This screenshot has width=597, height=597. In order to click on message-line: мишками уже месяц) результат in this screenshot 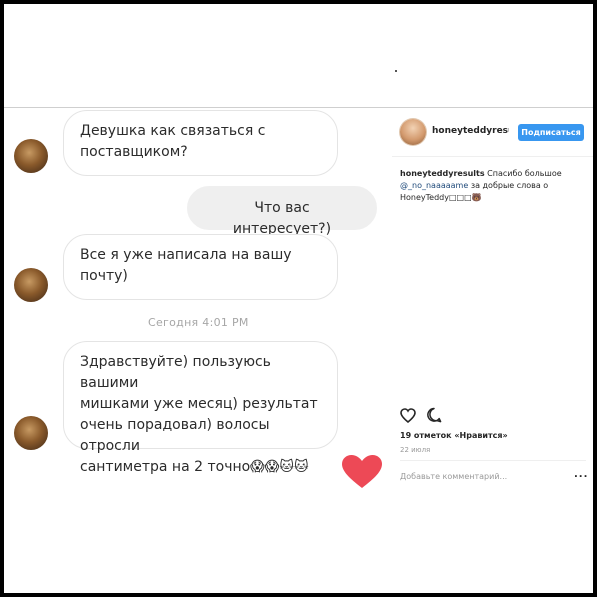, I will do `click(199, 404)`.